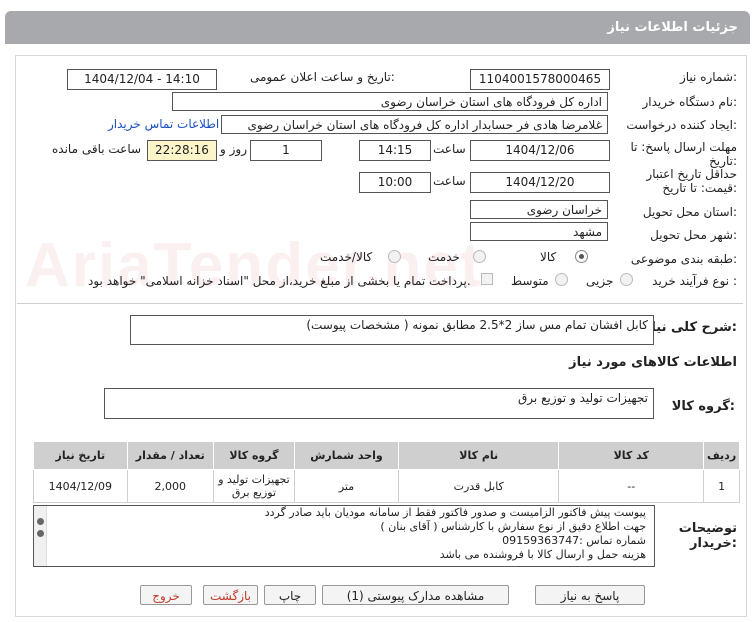  I want to click on process-medium-label: متوسط, so click(530, 281).